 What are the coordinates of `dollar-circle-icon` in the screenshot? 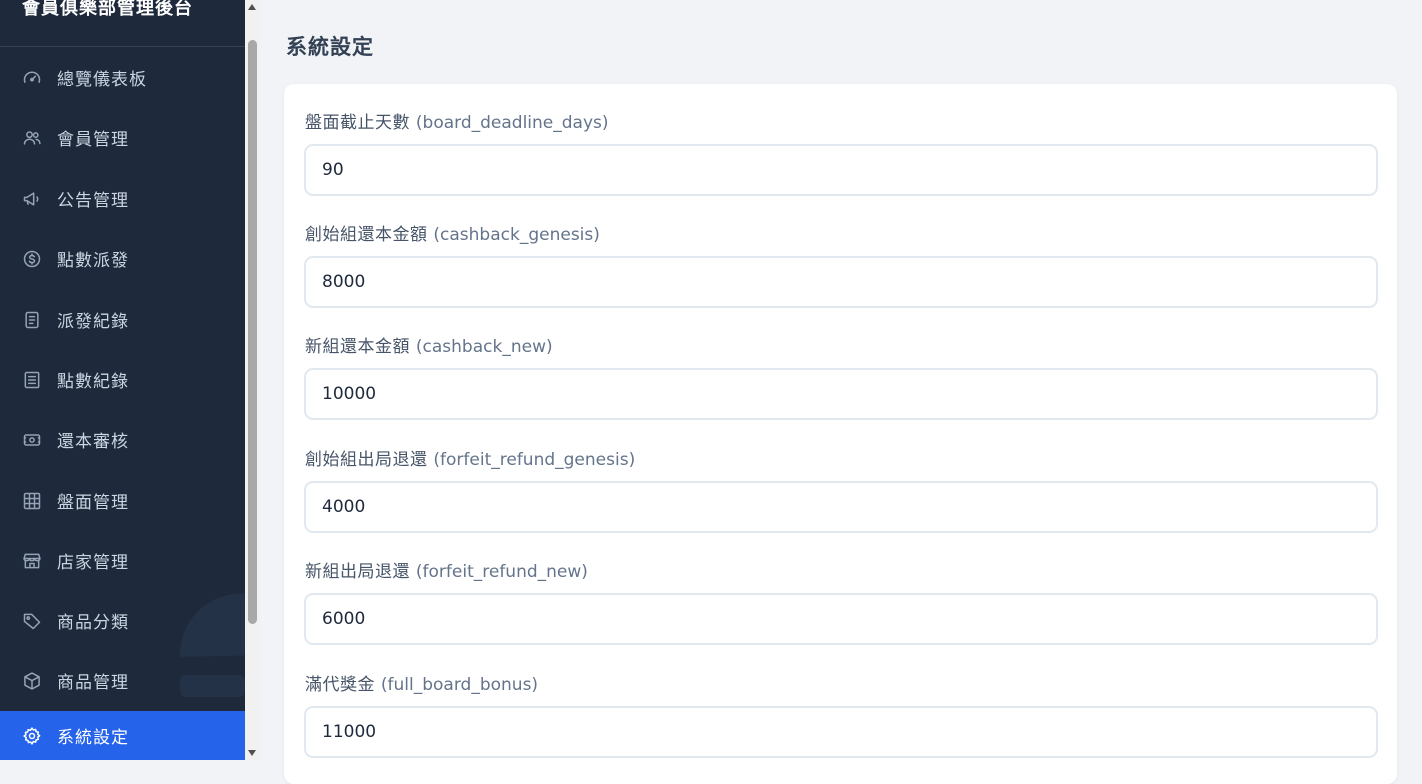 It's located at (32, 259).